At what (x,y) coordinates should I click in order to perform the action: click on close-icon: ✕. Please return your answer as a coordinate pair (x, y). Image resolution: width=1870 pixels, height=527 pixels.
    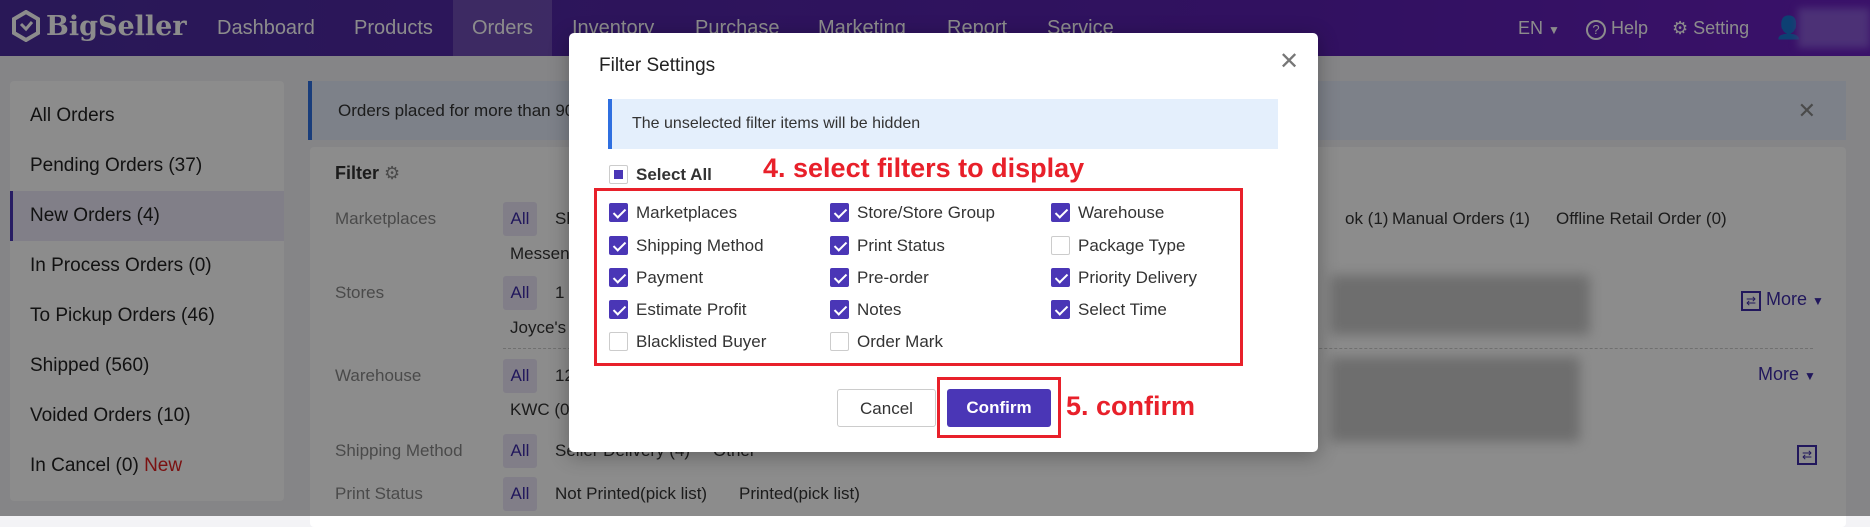
    Looking at the image, I should click on (1289, 61).